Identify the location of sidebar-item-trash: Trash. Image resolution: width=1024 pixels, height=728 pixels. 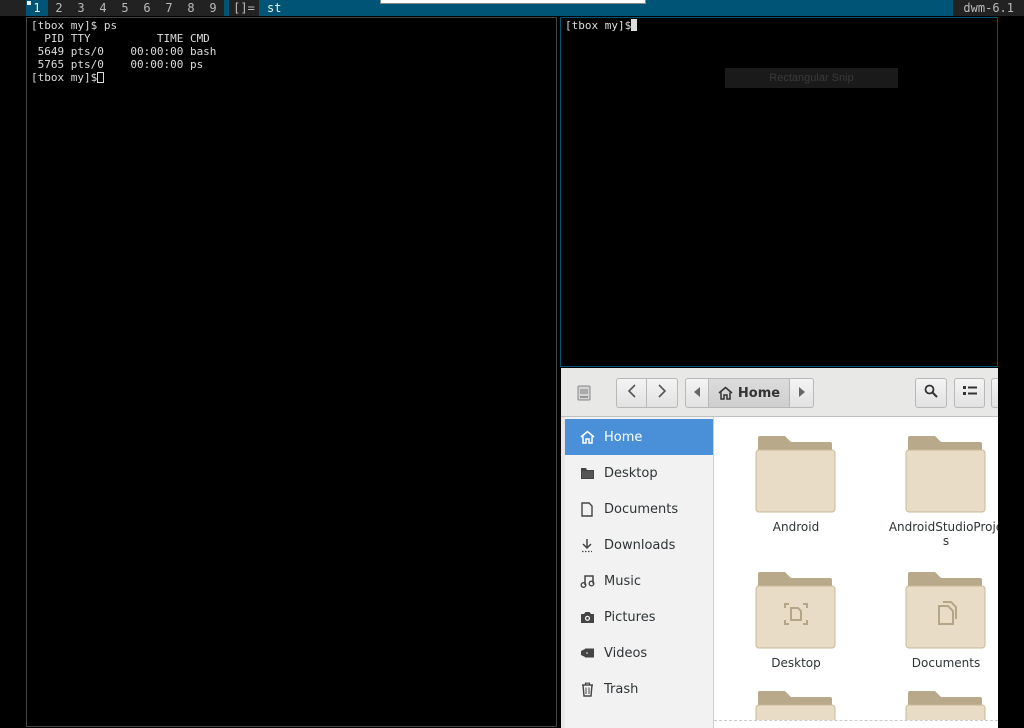
(639, 689).